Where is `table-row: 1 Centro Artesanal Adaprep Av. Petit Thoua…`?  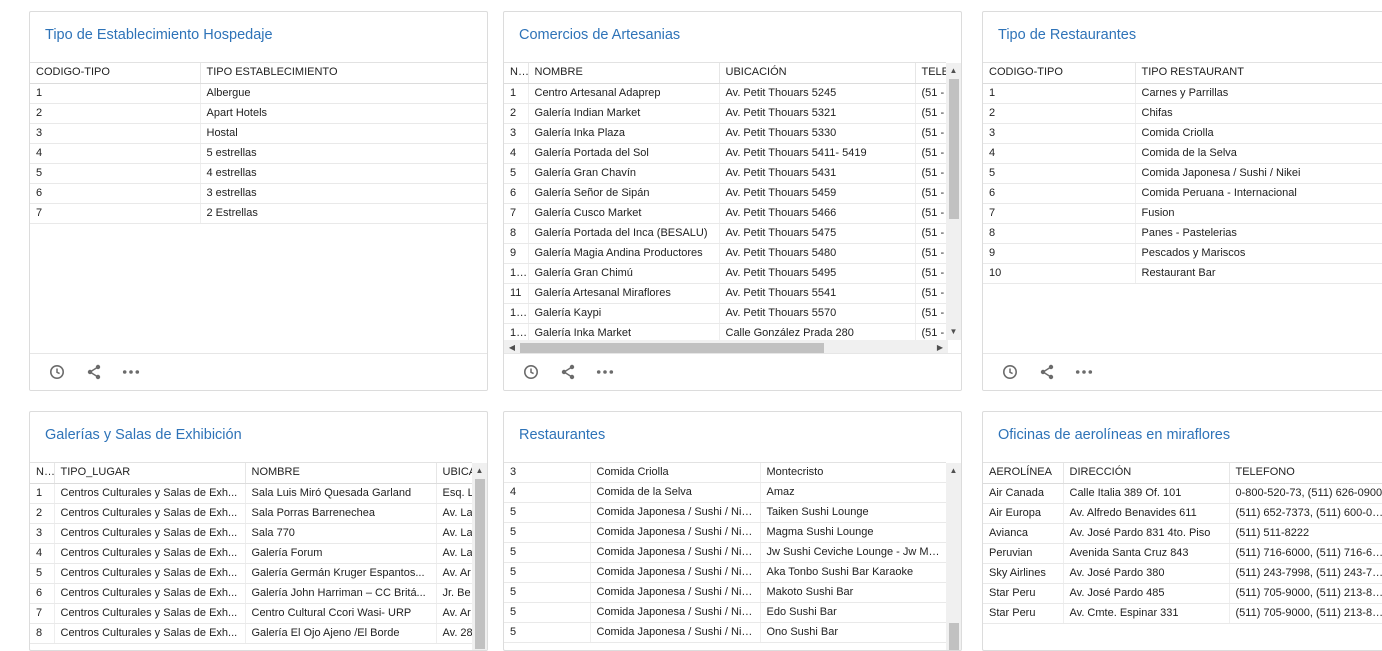
table-row: 1 Centro Artesanal Adaprep Av. Petit Thoua… is located at coordinates (725, 93).